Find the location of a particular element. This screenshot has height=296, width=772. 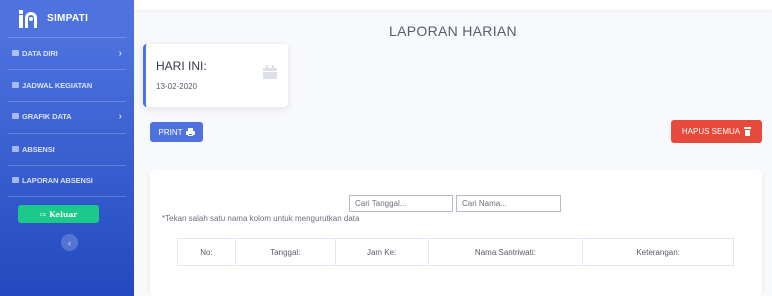

delete-all-button: HAPUS SEMUA is located at coordinates (716, 131).